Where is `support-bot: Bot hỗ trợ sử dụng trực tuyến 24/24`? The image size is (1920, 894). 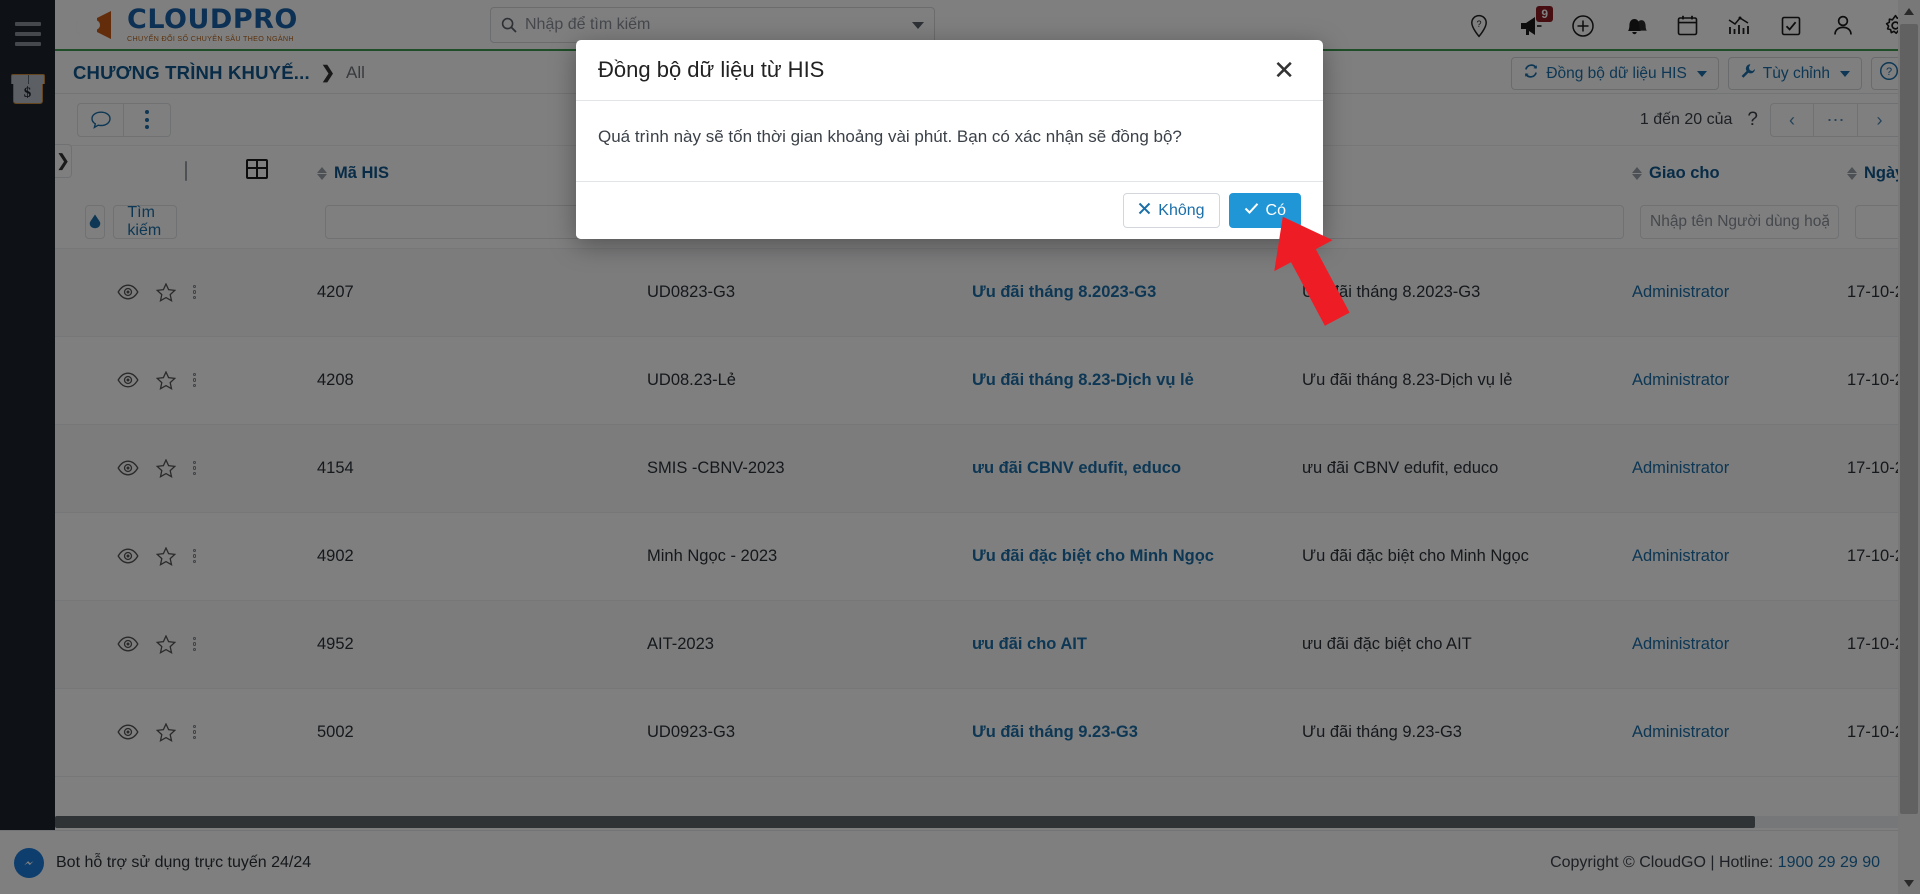
support-bot: Bot hỗ trợ sử dụng trực tuyến 24/24 is located at coordinates (162, 862).